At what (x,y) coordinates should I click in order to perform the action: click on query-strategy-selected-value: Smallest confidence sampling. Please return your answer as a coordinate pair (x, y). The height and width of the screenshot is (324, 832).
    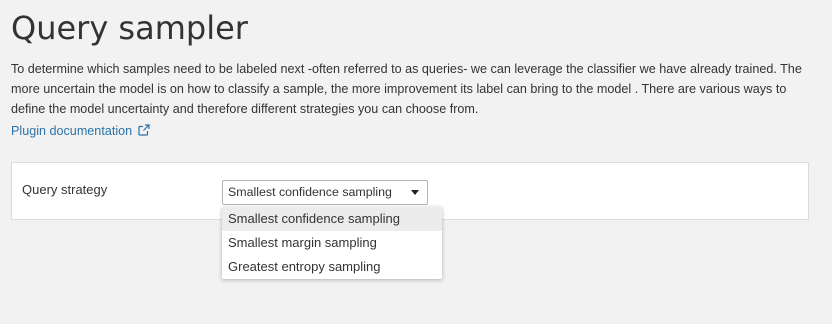
    Looking at the image, I should click on (310, 192).